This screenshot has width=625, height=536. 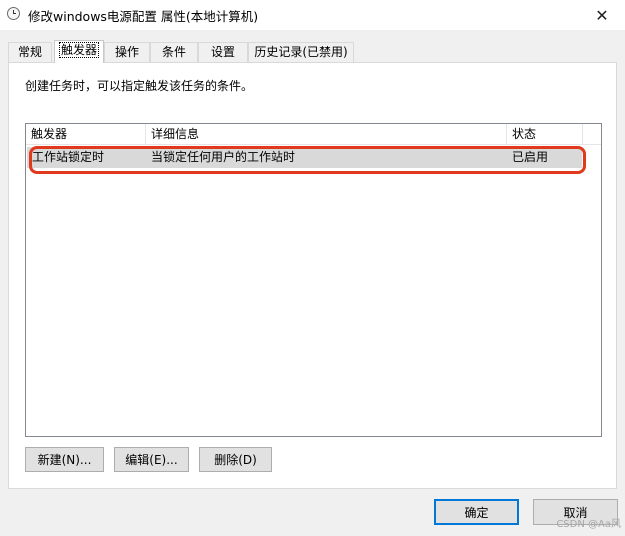 What do you see at coordinates (68, 157) in the screenshot?
I see `cell-trigger: 工作站锁定时` at bounding box center [68, 157].